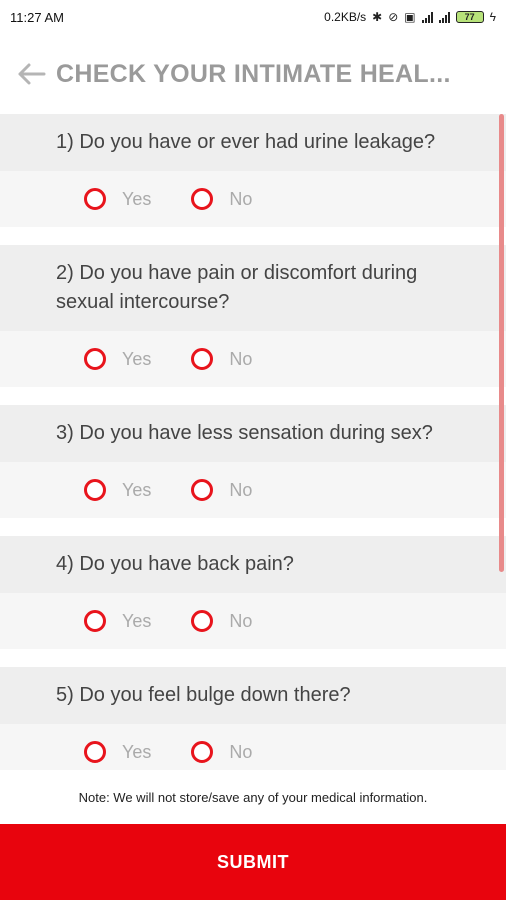  I want to click on alarm-off-icon: ⊘, so click(393, 17).